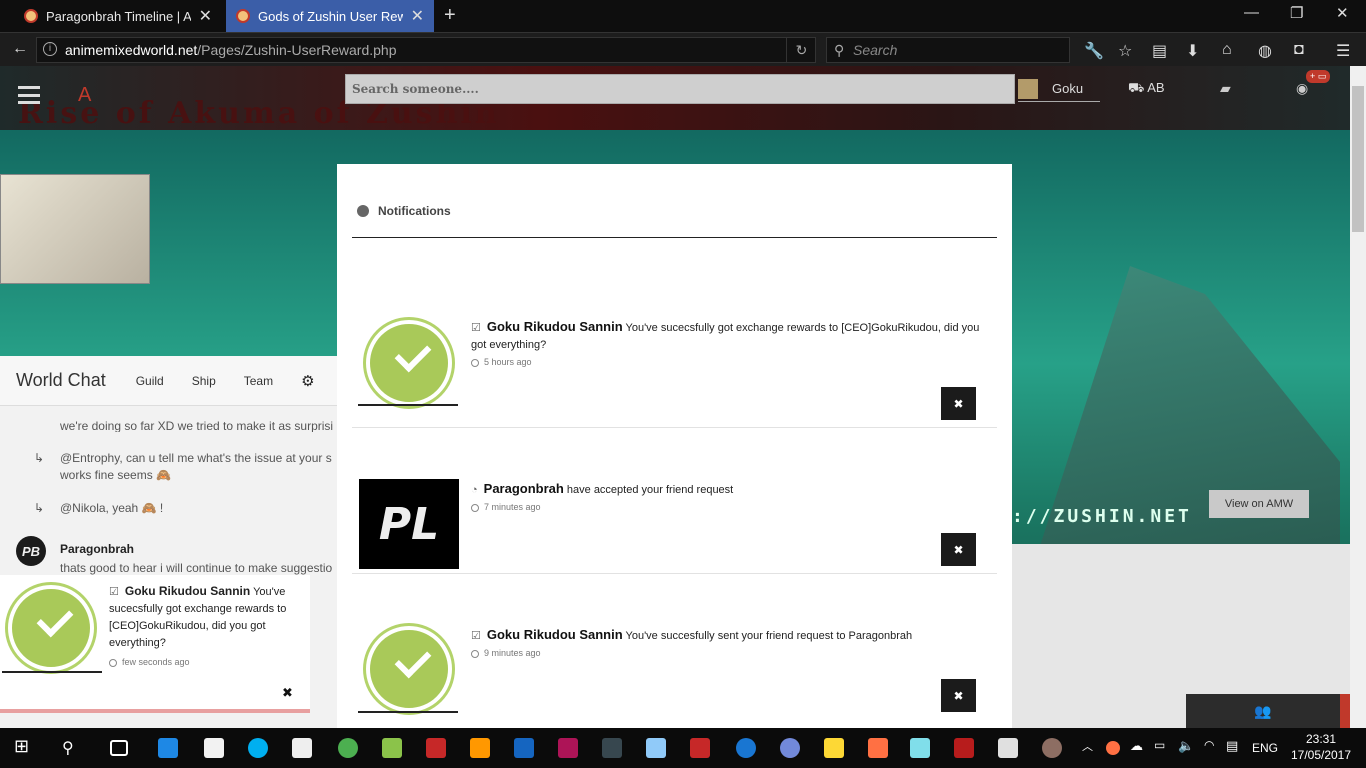  I want to click on chat-tab-guild: Guild, so click(150, 381).